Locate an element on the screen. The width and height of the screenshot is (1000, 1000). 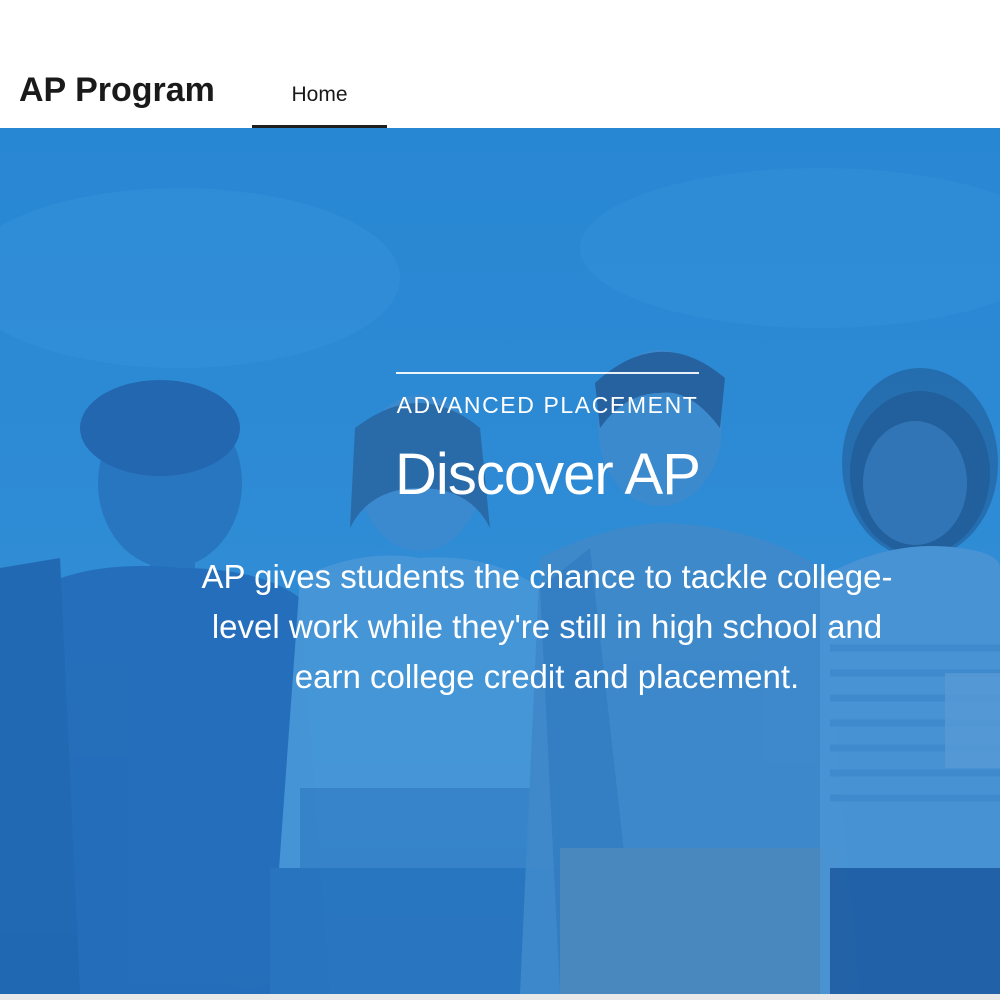
site-header: AP Program Home is located at coordinates (500, 64).